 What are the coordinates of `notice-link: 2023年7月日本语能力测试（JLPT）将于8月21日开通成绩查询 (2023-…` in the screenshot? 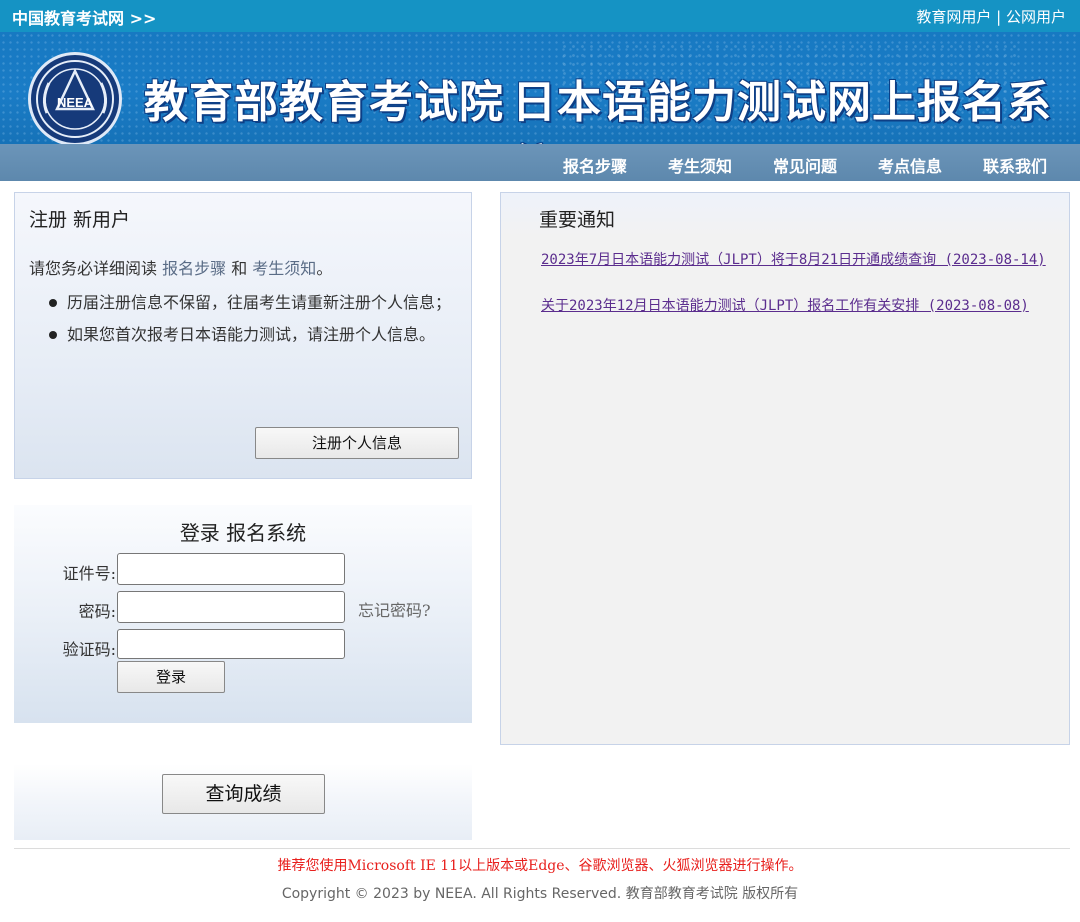 It's located at (799, 260).